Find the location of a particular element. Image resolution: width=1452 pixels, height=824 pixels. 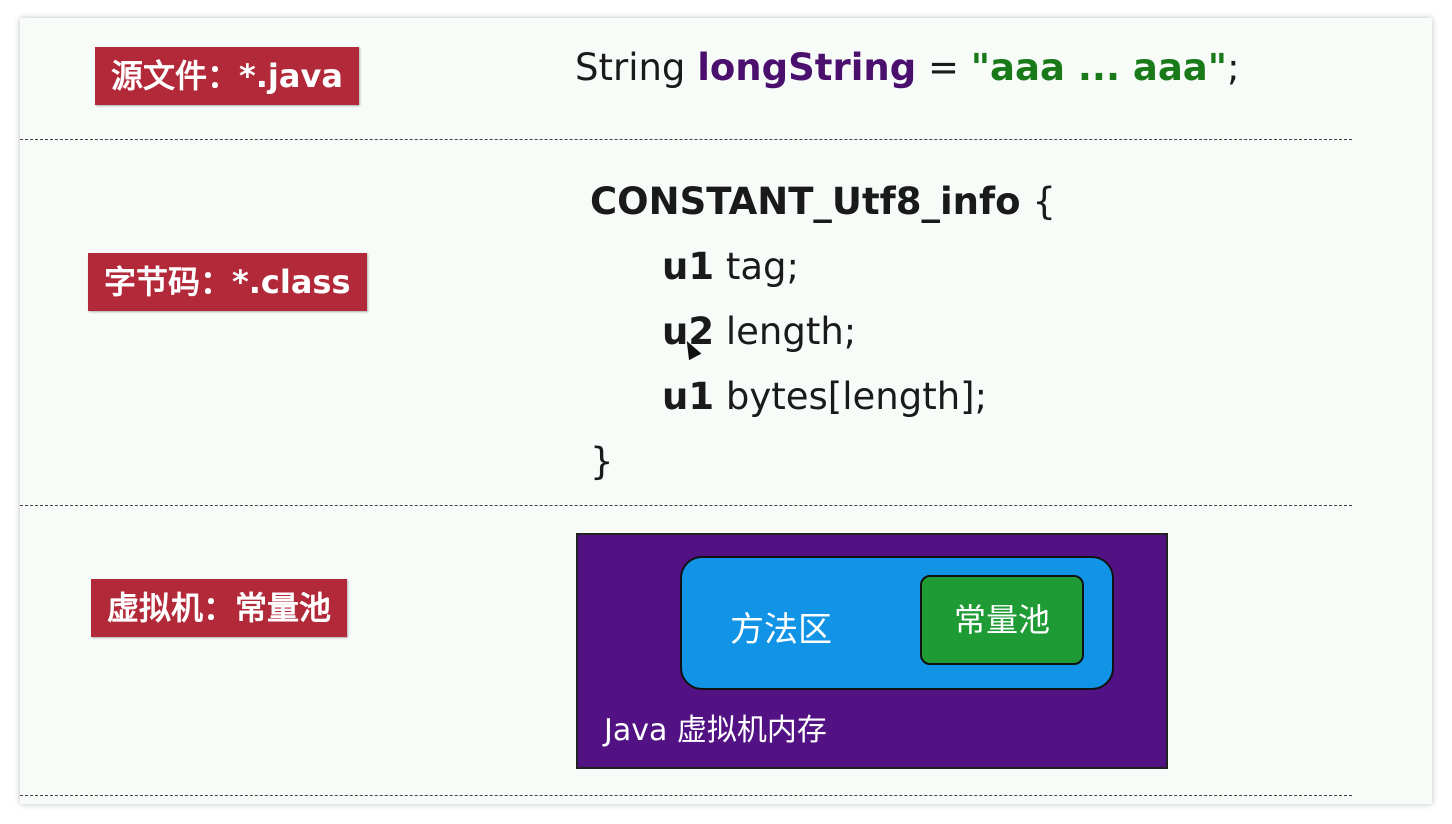

constant-pool-box: 常量池 is located at coordinates (1002, 620).